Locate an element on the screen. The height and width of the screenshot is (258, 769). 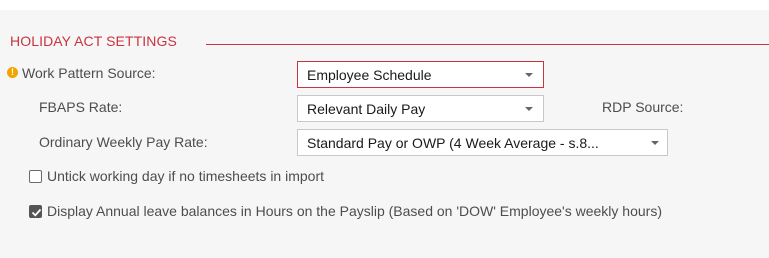
fbaps-rate-label: FBAPS Rate: is located at coordinates (81, 107).